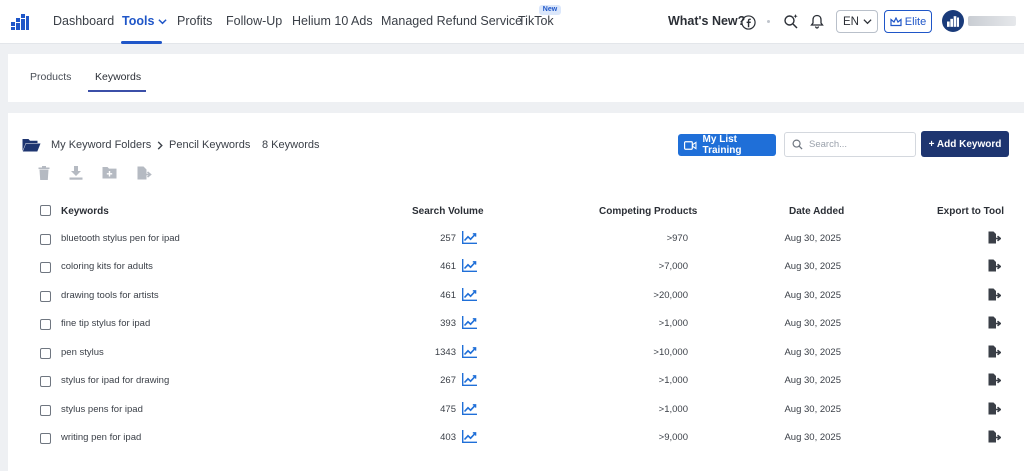 The image size is (1024, 471). What do you see at coordinates (448, 295) in the screenshot?
I see `search-volume-cell: 461` at bounding box center [448, 295].